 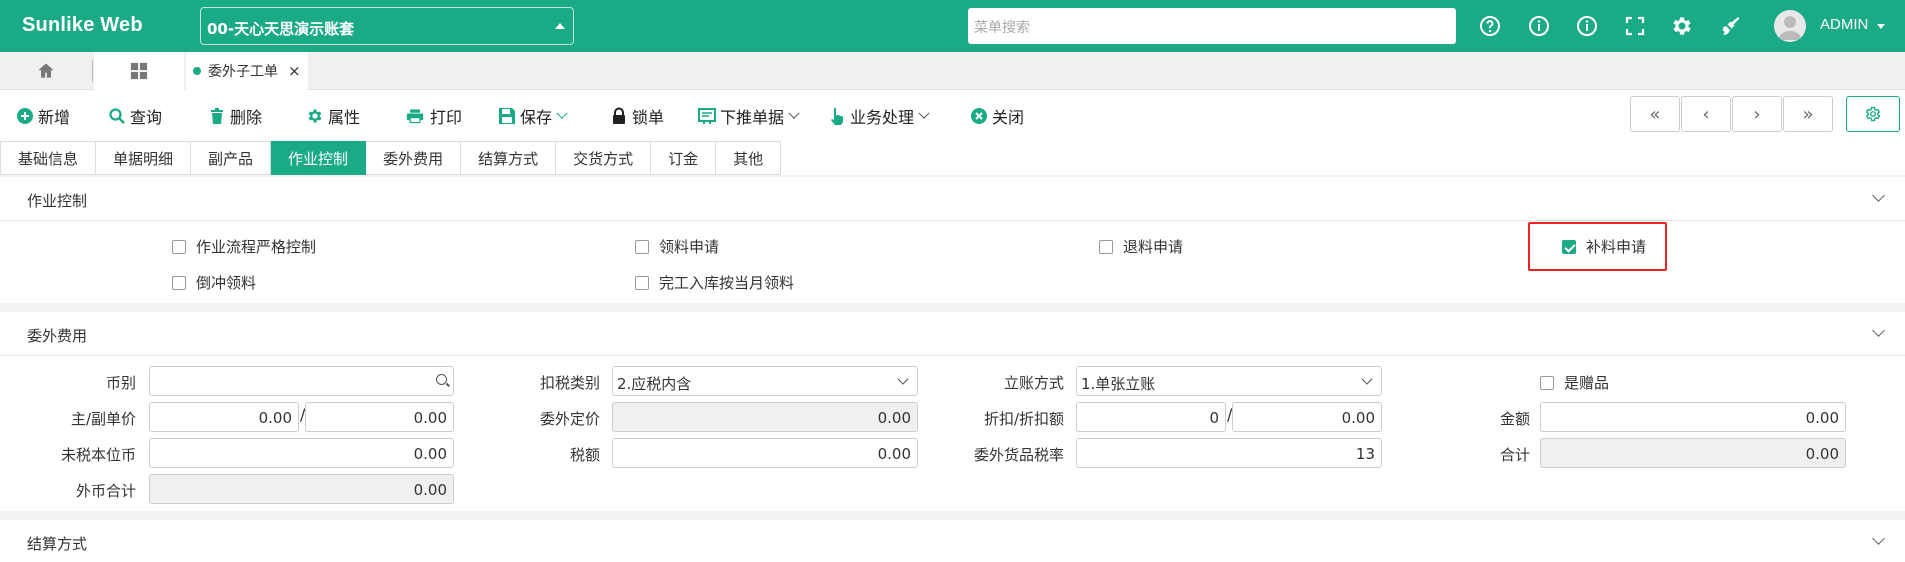 I want to click on print-button: 打印, so click(x=433, y=116).